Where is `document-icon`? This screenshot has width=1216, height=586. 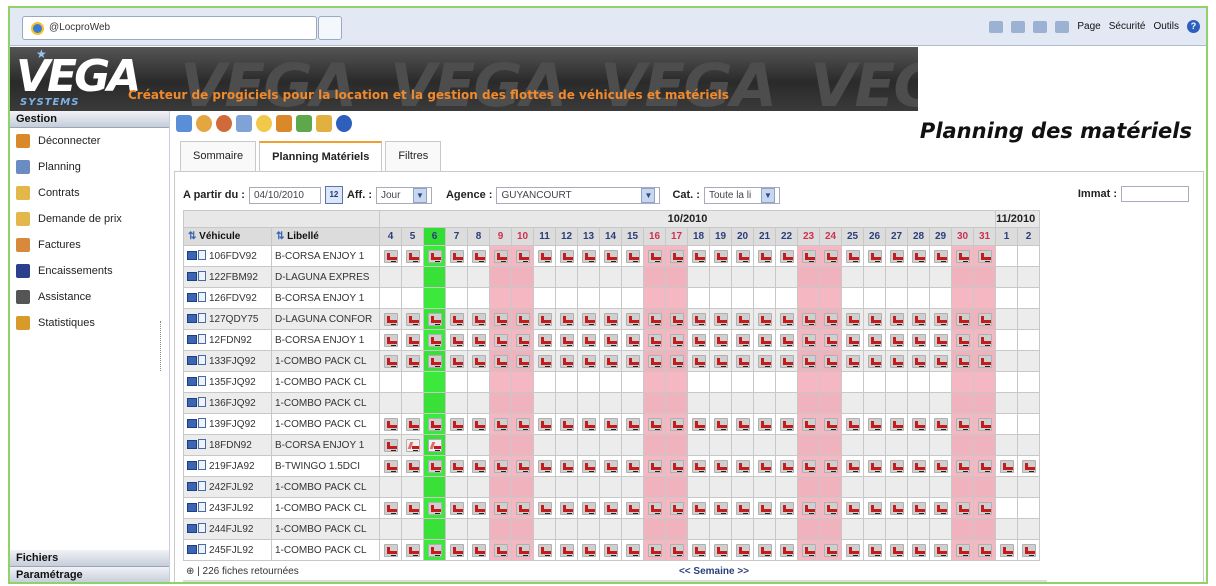
document-icon is located at coordinates (324, 123).